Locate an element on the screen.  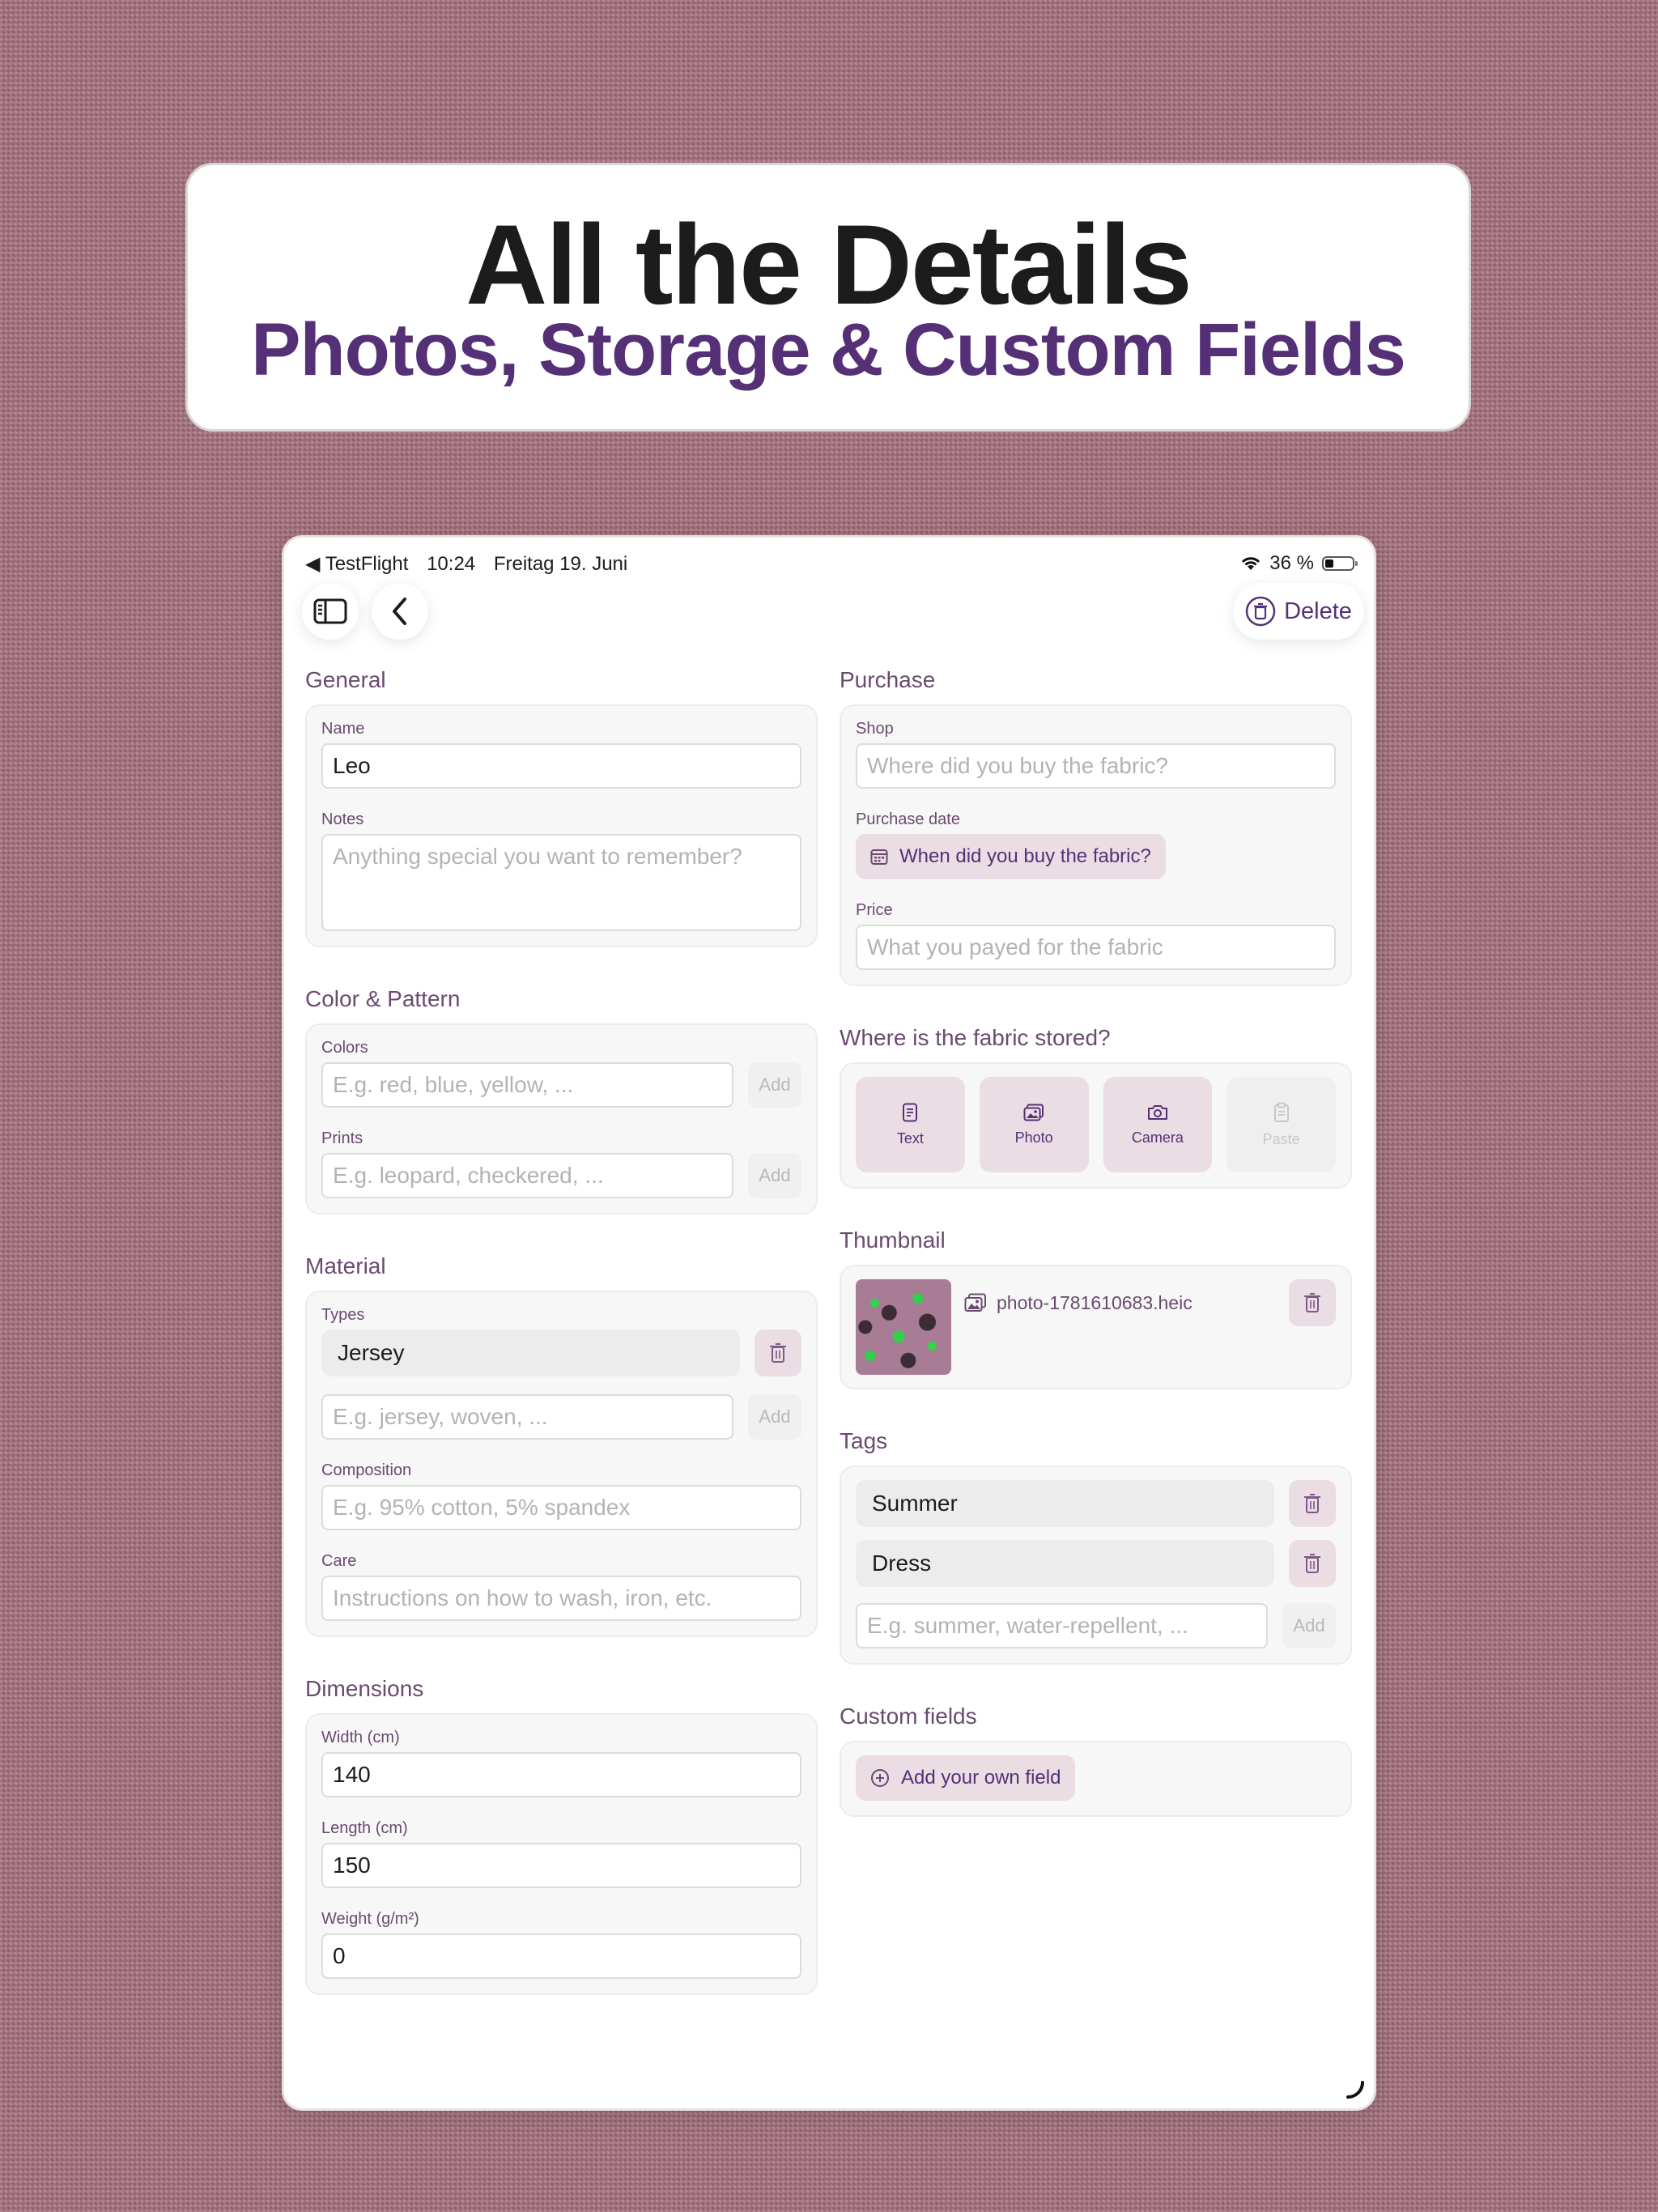
storage-camera-label: Camera is located at coordinates (1157, 1137).